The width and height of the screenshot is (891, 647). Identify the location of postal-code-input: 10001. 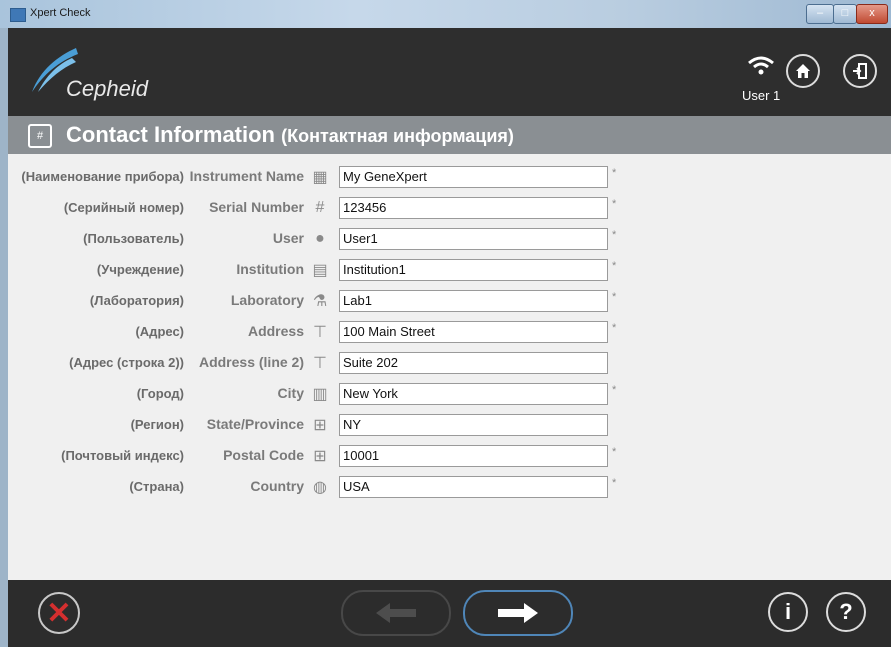
(473, 456).